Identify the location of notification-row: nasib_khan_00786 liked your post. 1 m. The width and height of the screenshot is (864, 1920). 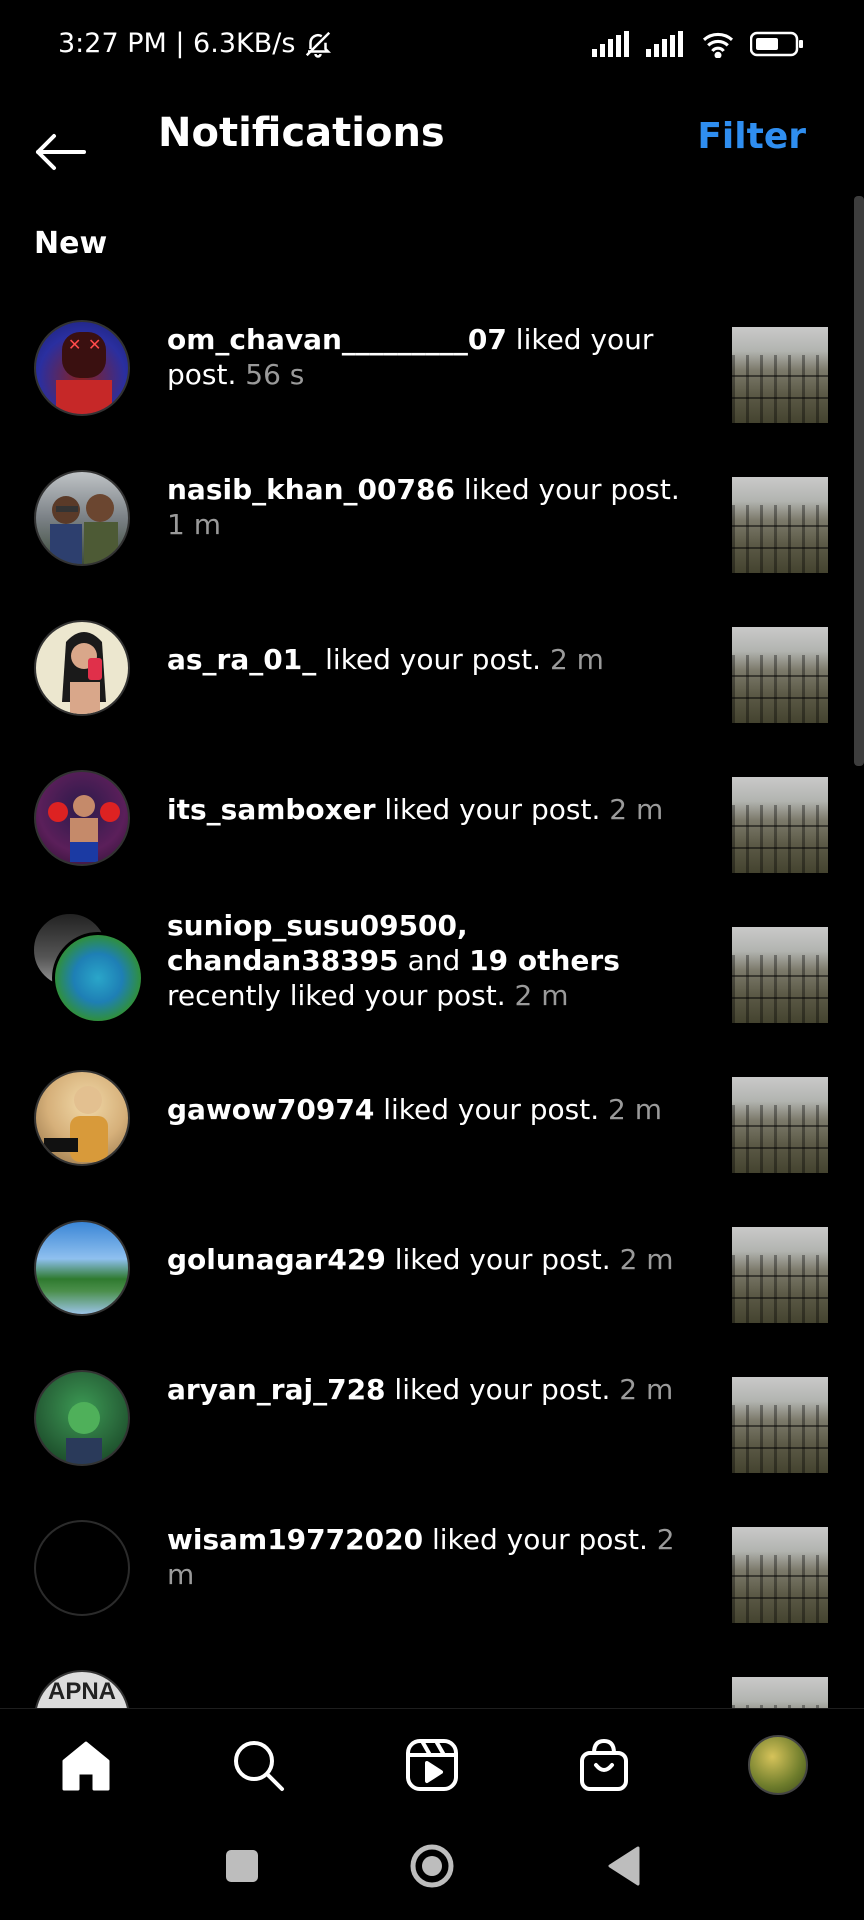
(432, 525).